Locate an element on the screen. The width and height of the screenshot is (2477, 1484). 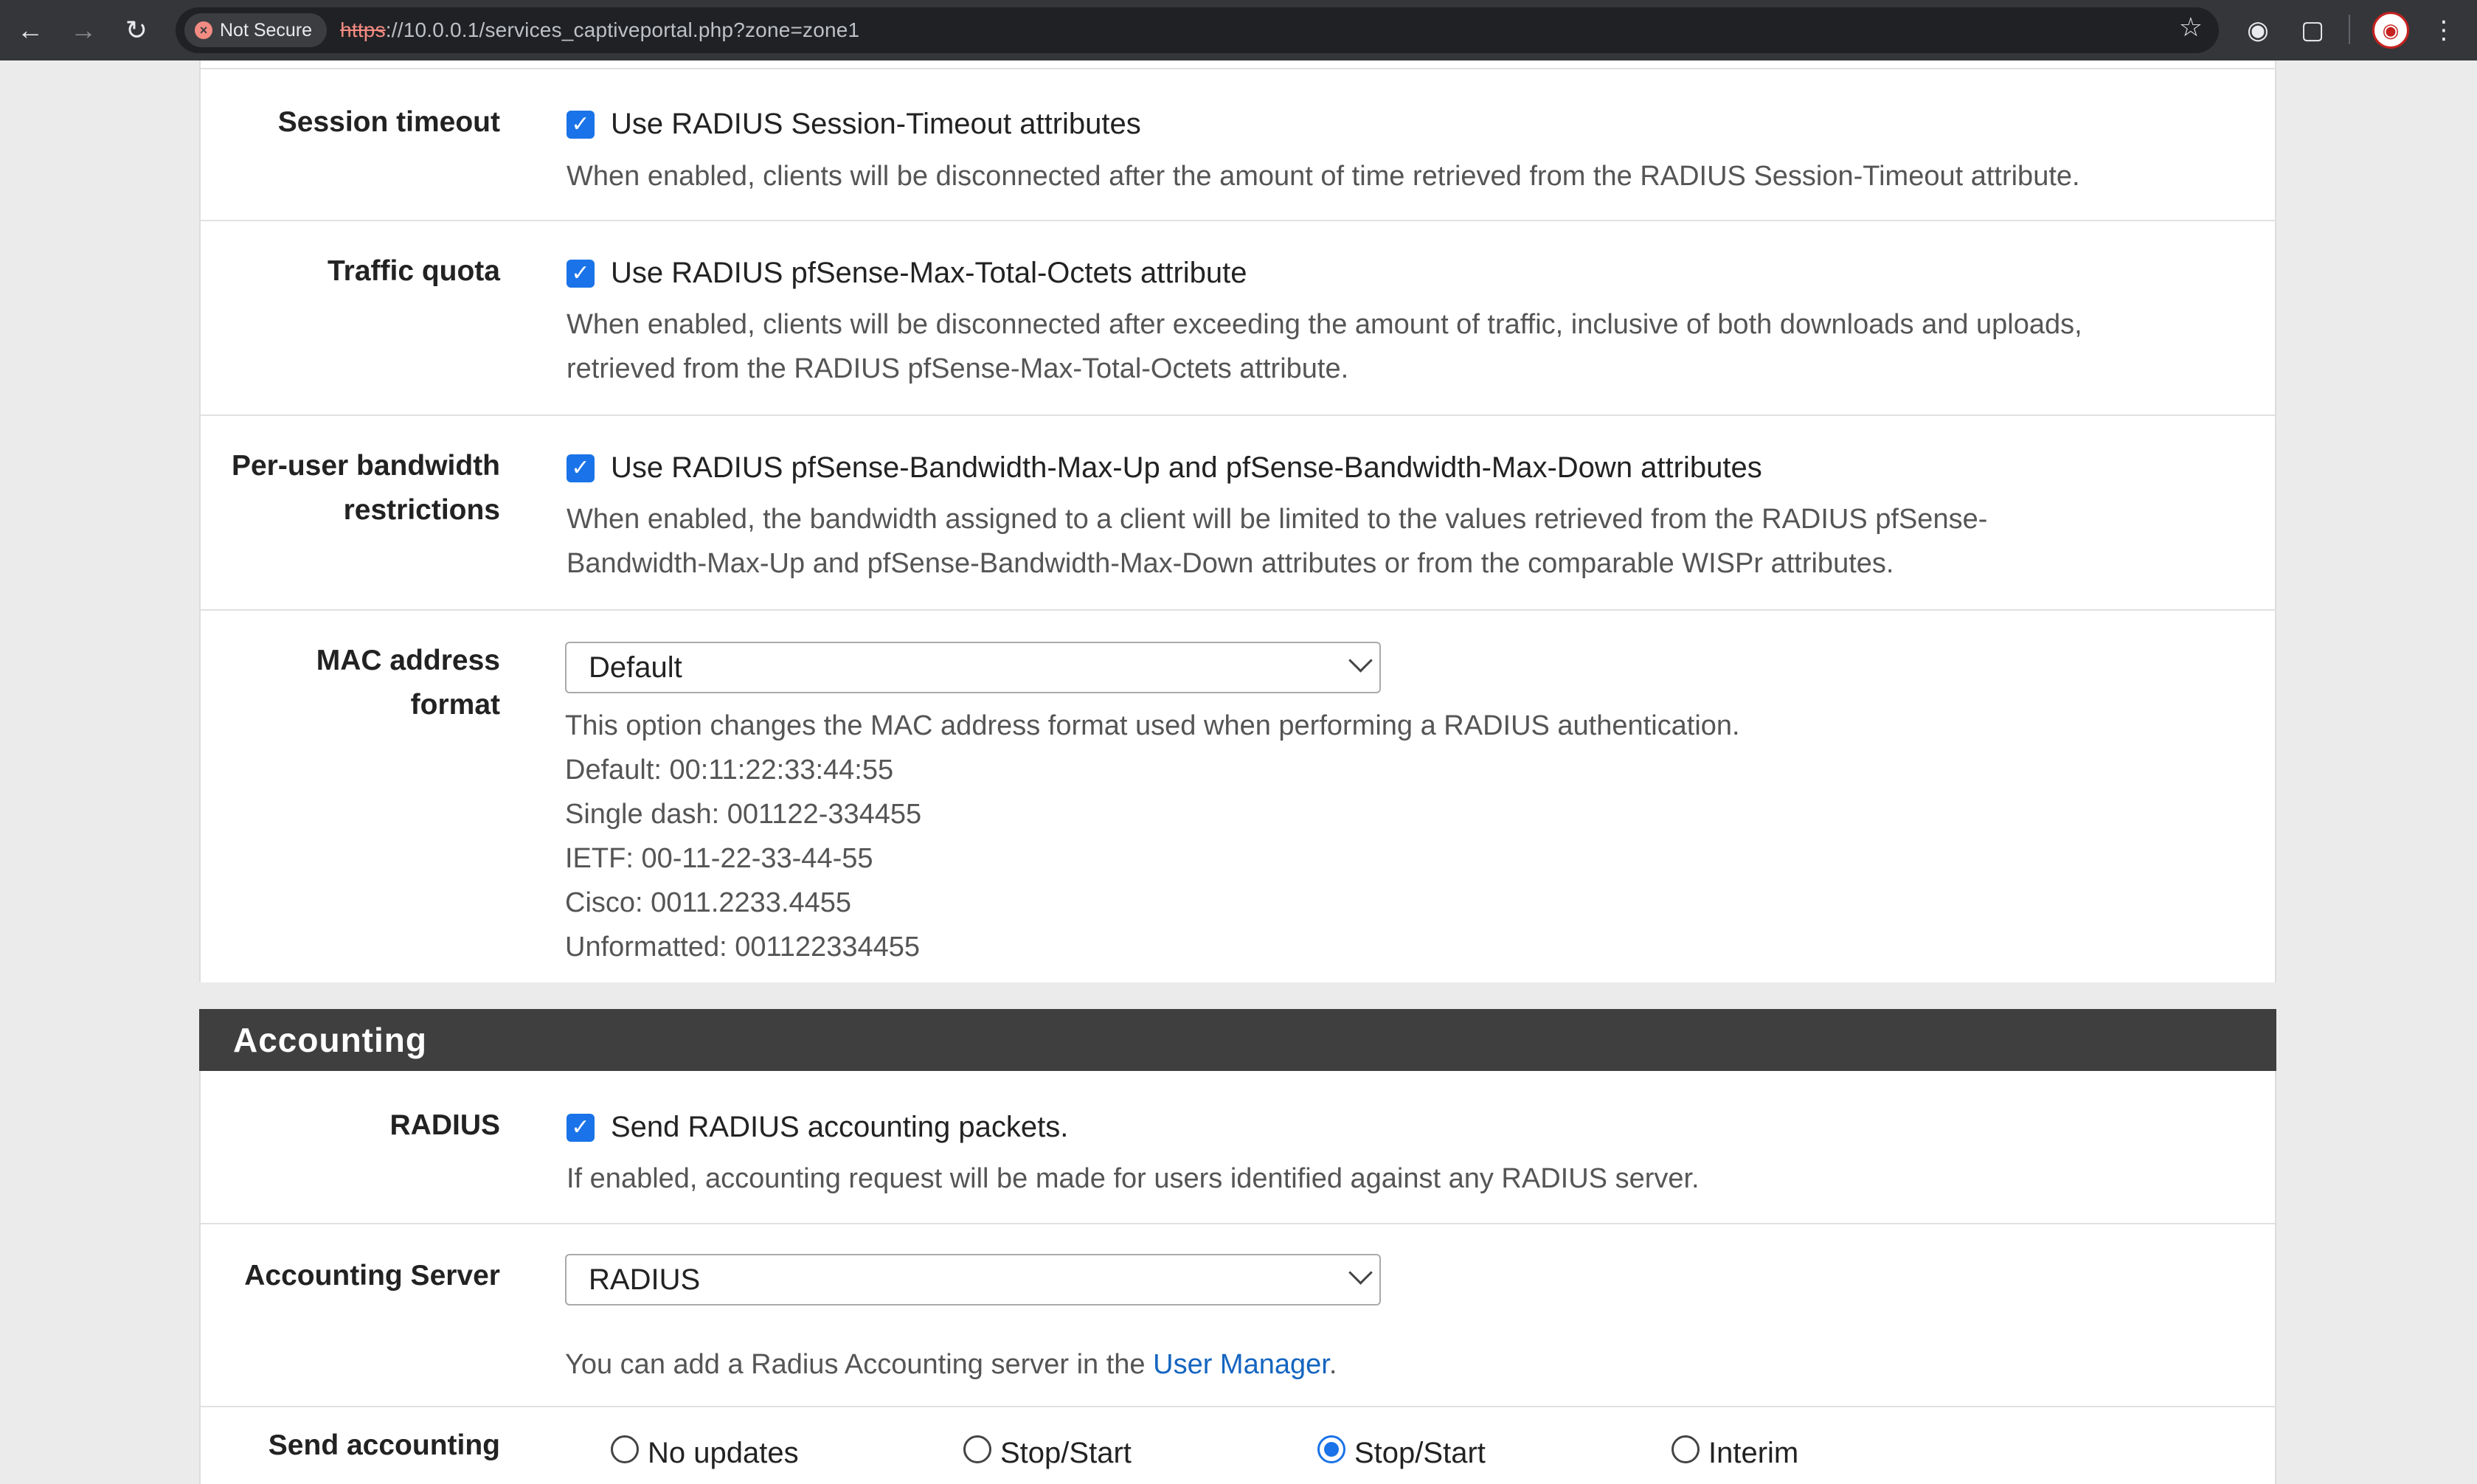
accounting-server-label: Accounting Server is located at coordinates (372, 1275).